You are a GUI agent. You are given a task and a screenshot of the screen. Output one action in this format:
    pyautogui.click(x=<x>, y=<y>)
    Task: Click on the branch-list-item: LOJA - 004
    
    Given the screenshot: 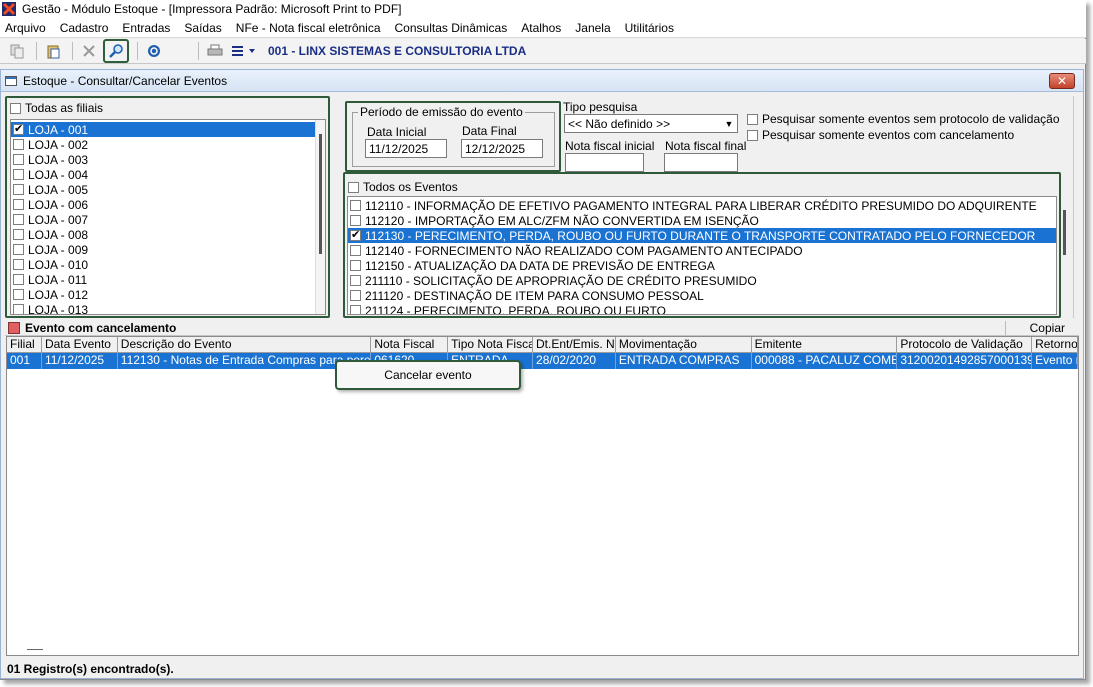 What is the action you would take?
    pyautogui.click(x=167, y=174)
    